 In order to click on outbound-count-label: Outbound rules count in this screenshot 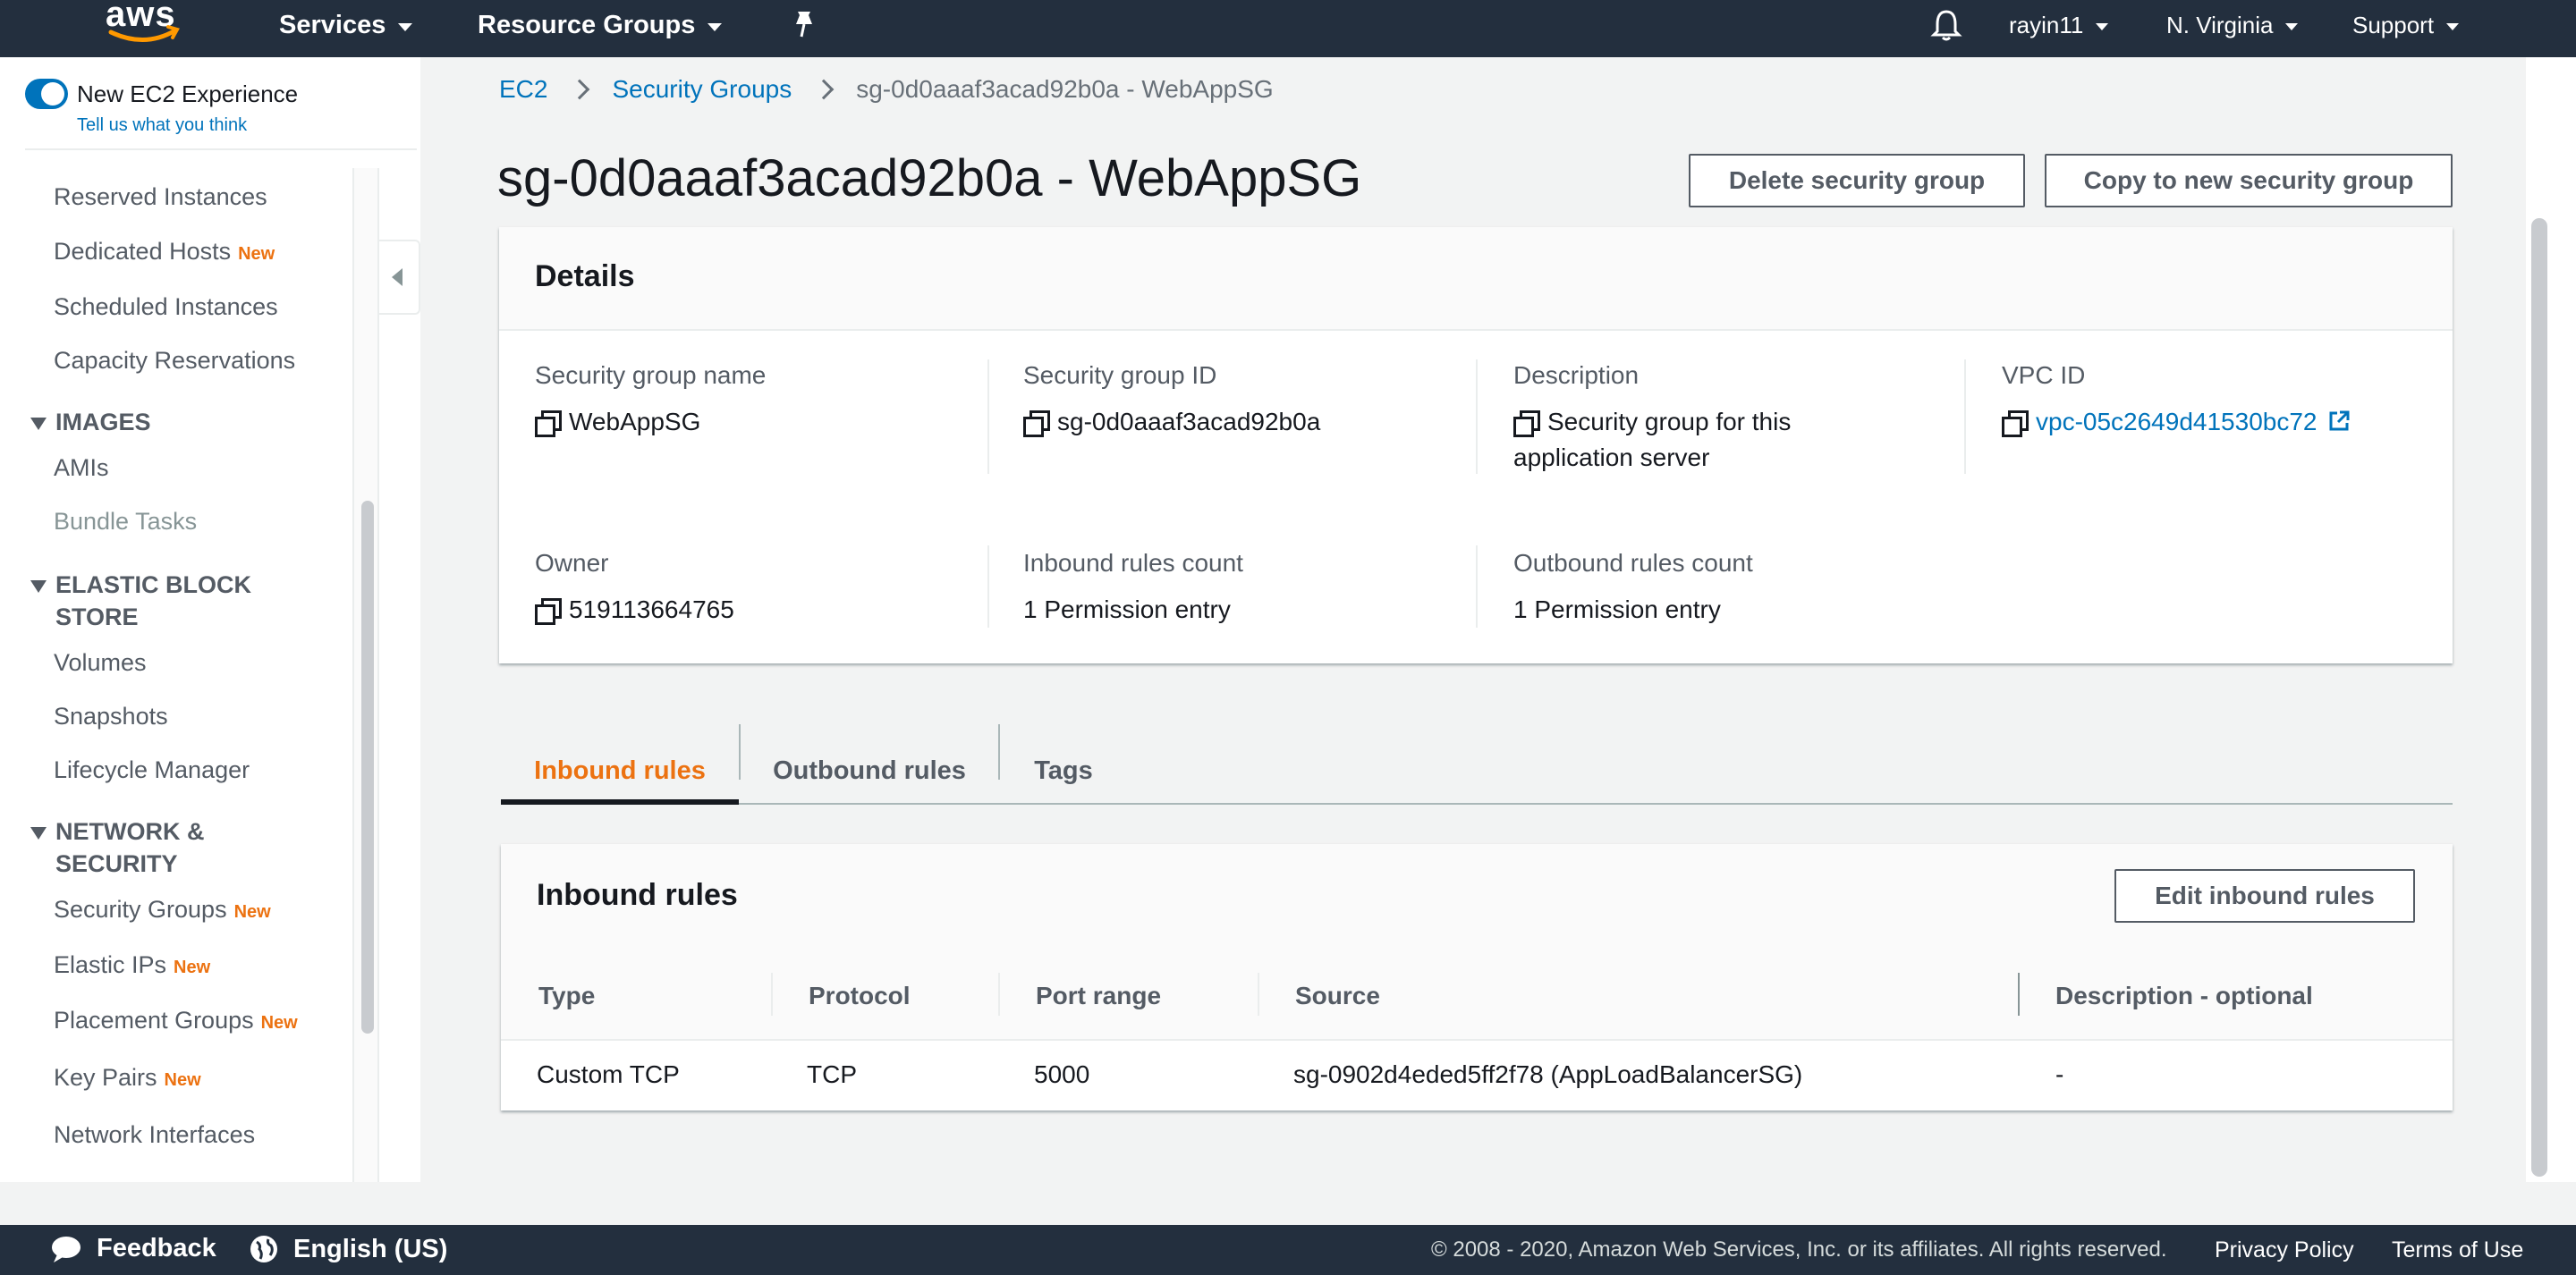, I will do `click(1633, 563)`.